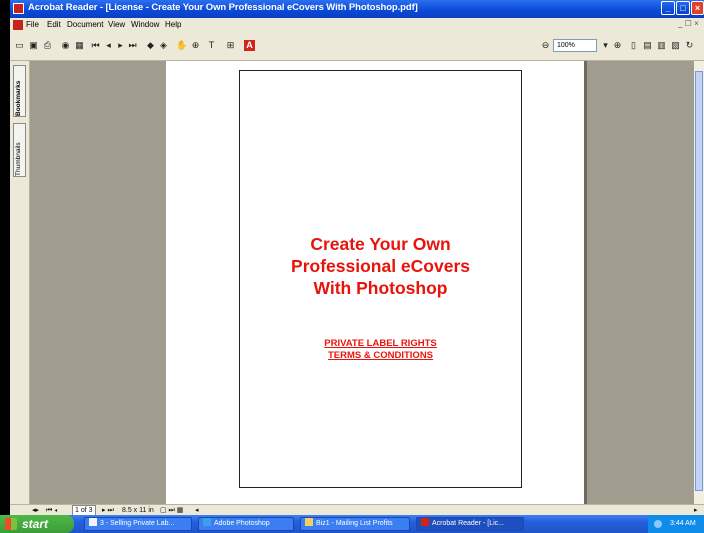 This screenshot has height=533, width=704. Describe the element at coordinates (380, 343) in the screenshot. I see `private-label-rights-link: PRIVATE LABEL RIGHTS` at that location.